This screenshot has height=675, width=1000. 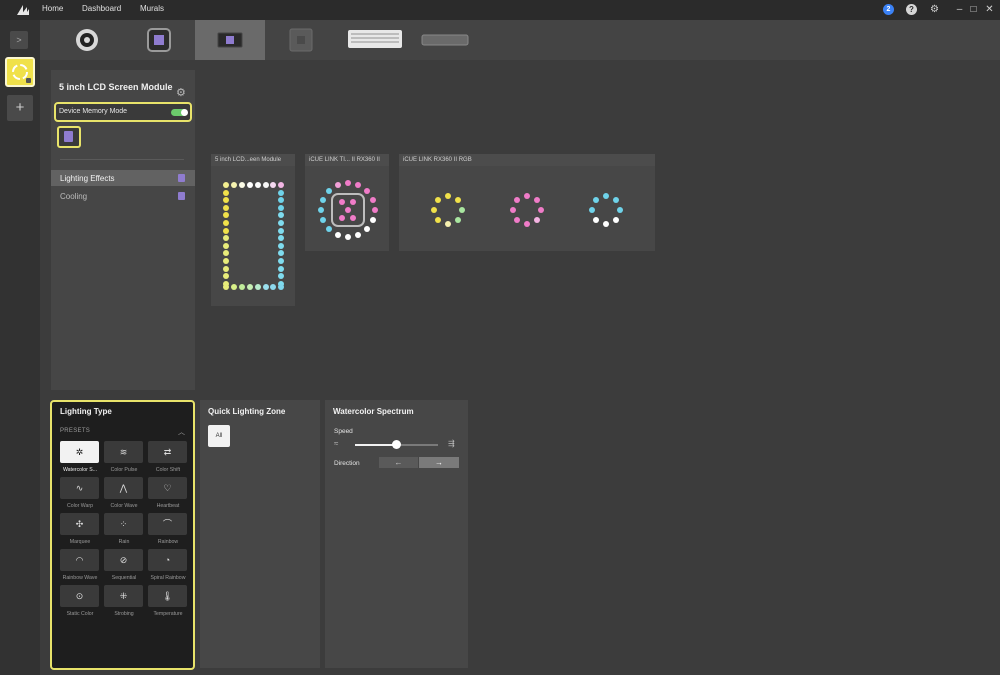 I want to click on preset-label: Sequential, so click(x=124, y=578).